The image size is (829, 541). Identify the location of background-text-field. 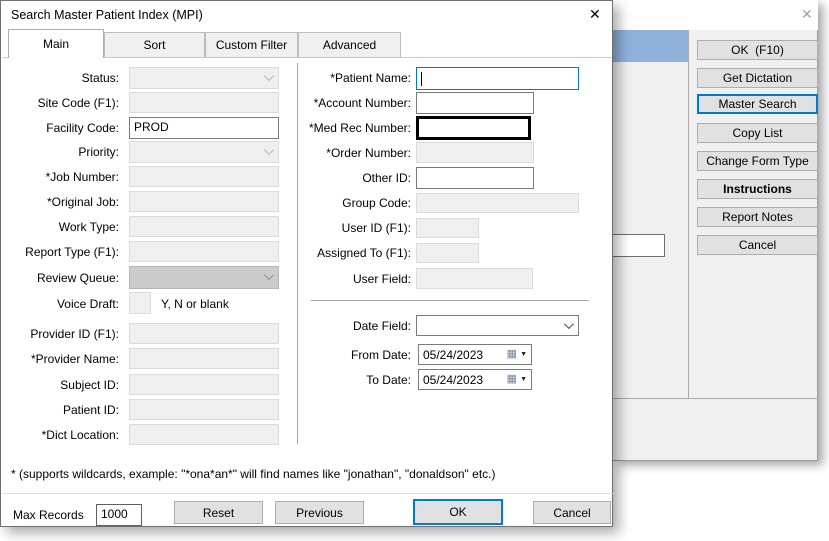
(638, 245).